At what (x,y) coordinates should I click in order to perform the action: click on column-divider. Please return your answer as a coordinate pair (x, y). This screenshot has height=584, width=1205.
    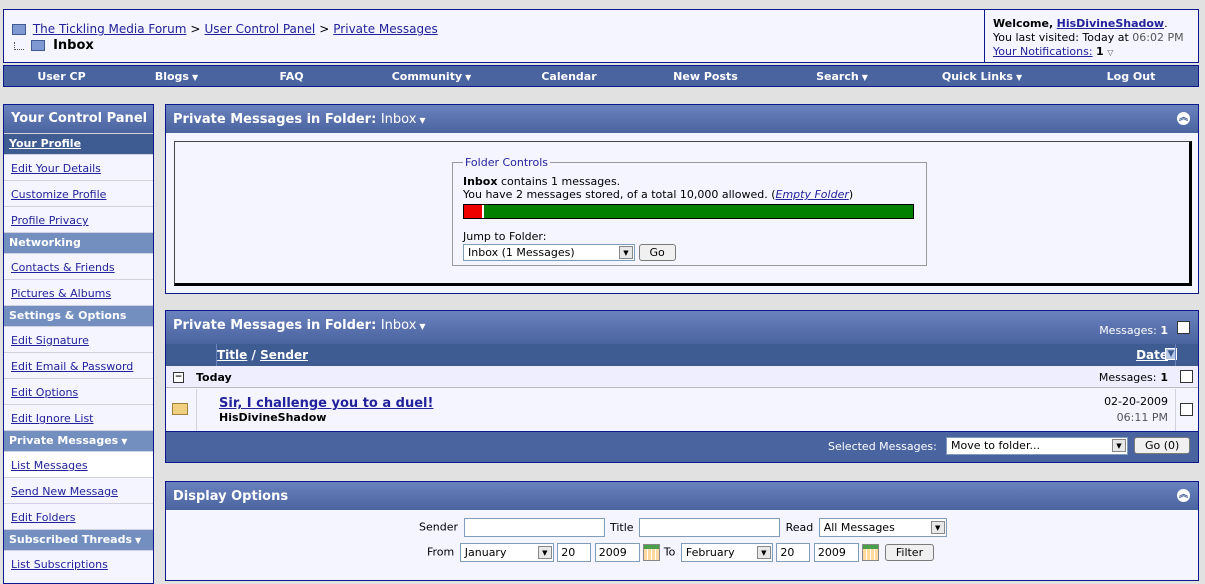
    Looking at the image, I should click on (216, 355).